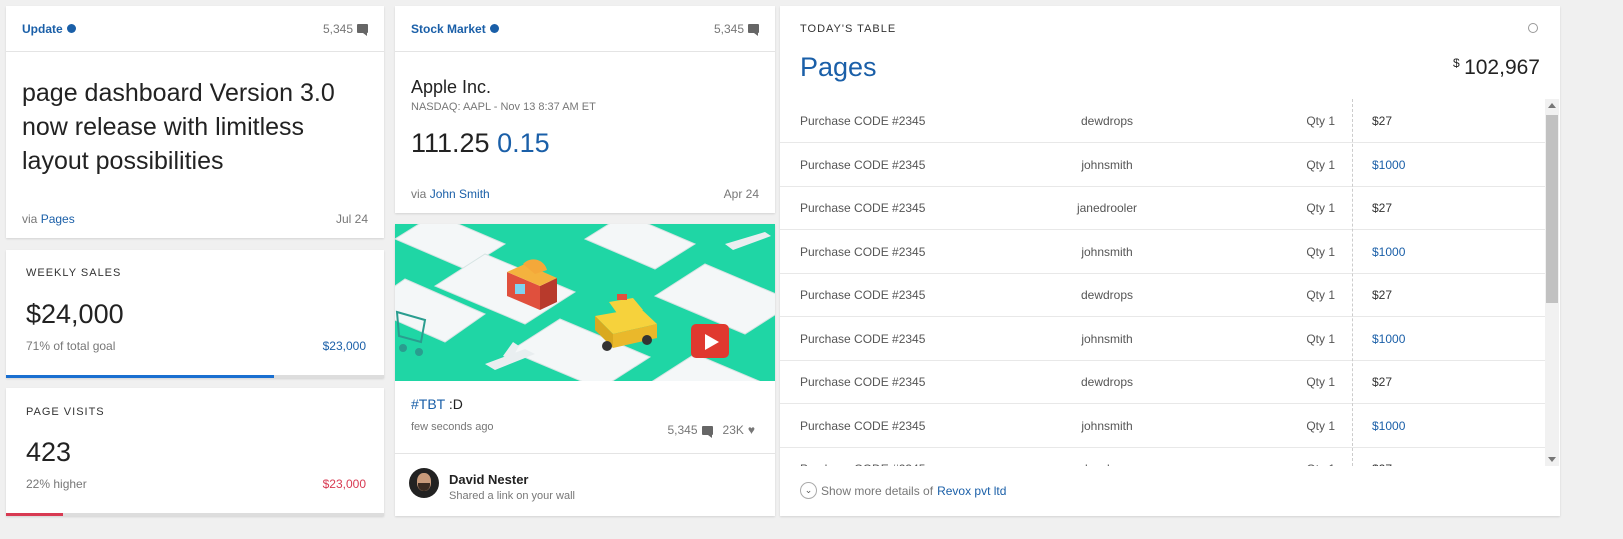 Image resolution: width=1623 pixels, height=539 pixels. I want to click on page-visits-label: PAGE VISITS, so click(65, 412).